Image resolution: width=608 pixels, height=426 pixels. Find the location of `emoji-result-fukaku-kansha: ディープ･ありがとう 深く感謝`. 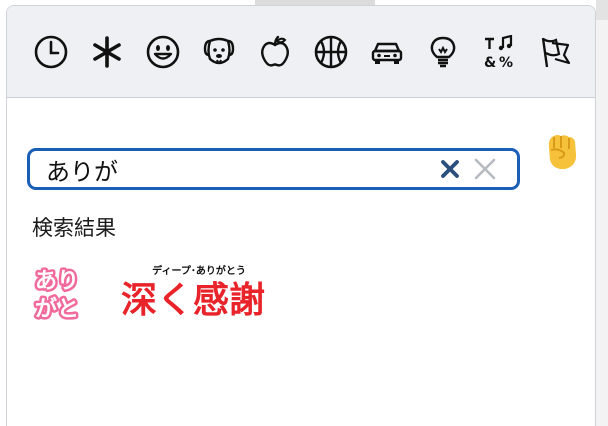

emoji-result-fukaku-kansha: ディープ･ありがとう 深く感謝 is located at coordinates (196, 296).